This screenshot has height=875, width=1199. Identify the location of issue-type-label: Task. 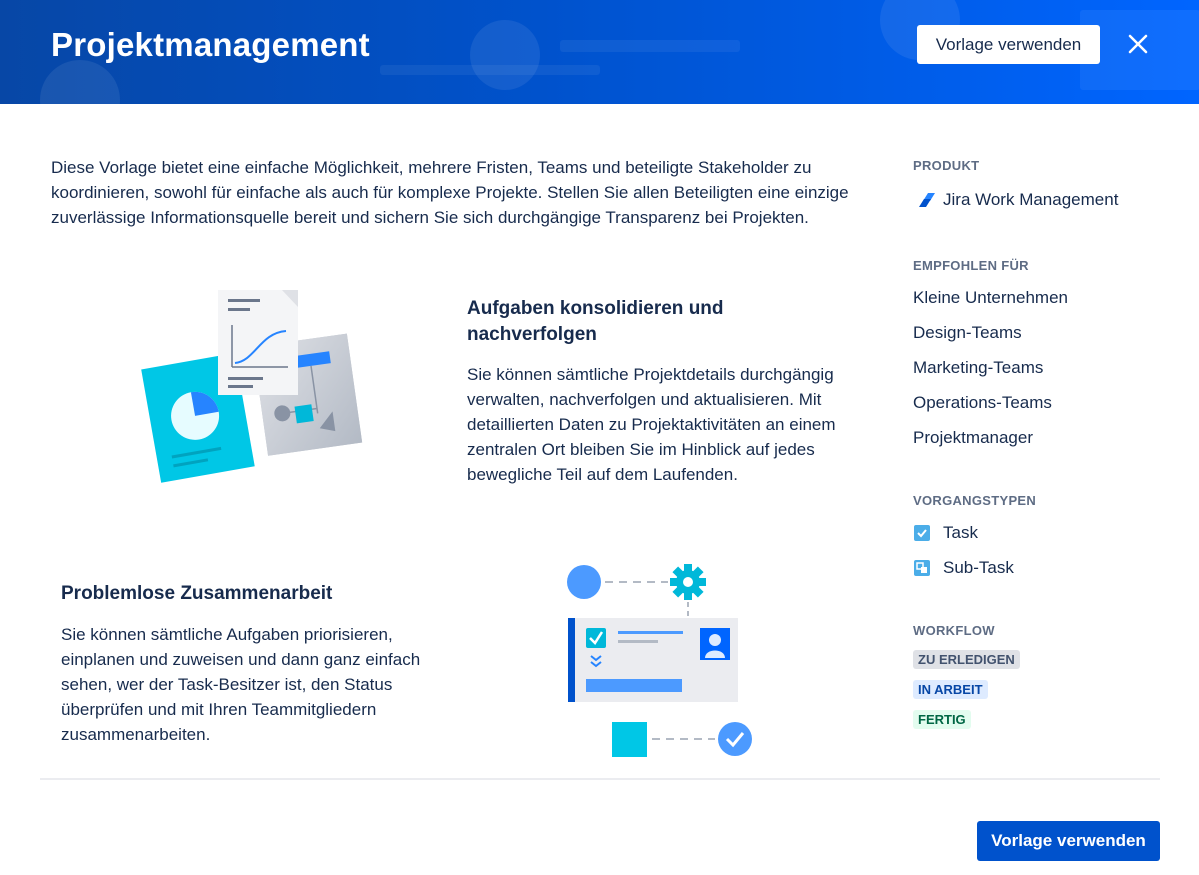
(960, 532).